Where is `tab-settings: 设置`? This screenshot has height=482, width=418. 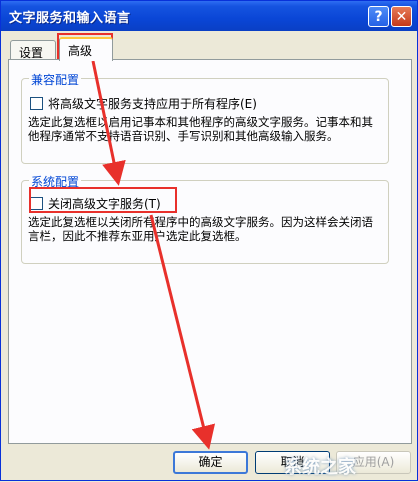
tab-settings: 设置 is located at coordinates (33, 50).